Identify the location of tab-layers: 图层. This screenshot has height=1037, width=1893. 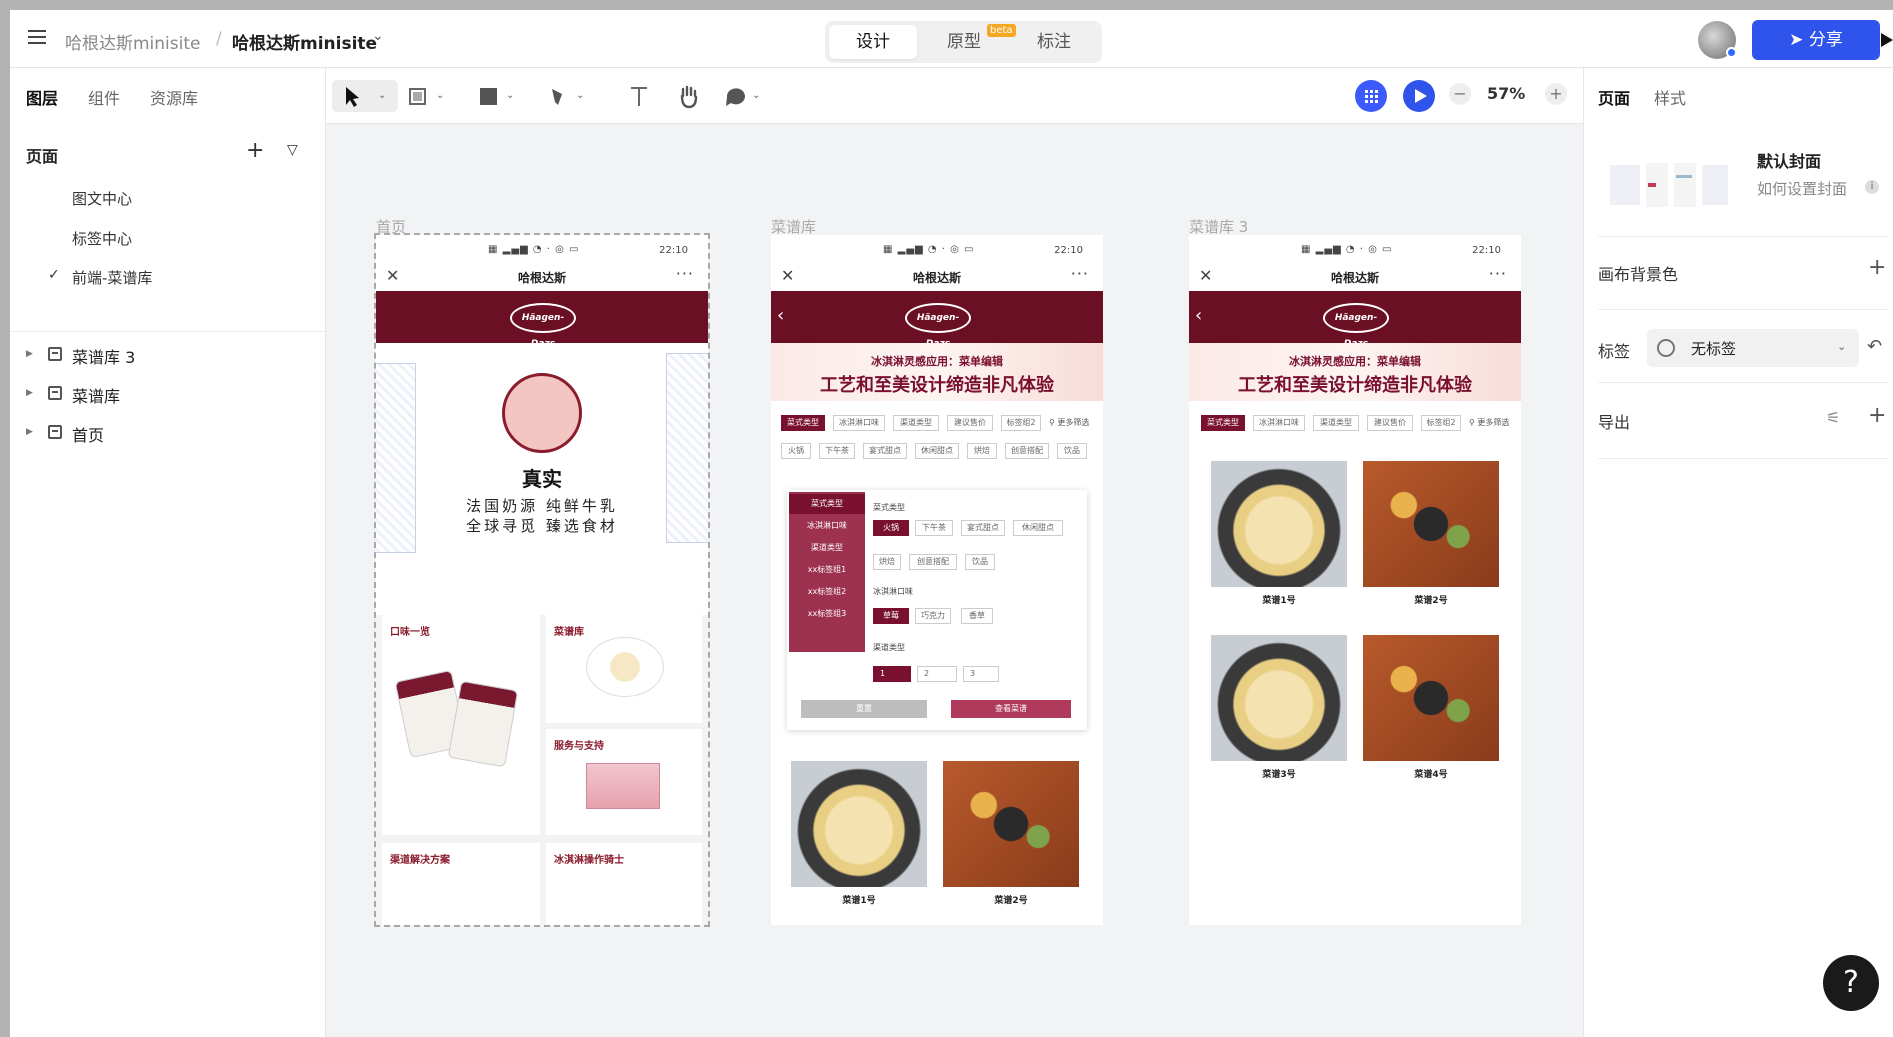
(42, 97).